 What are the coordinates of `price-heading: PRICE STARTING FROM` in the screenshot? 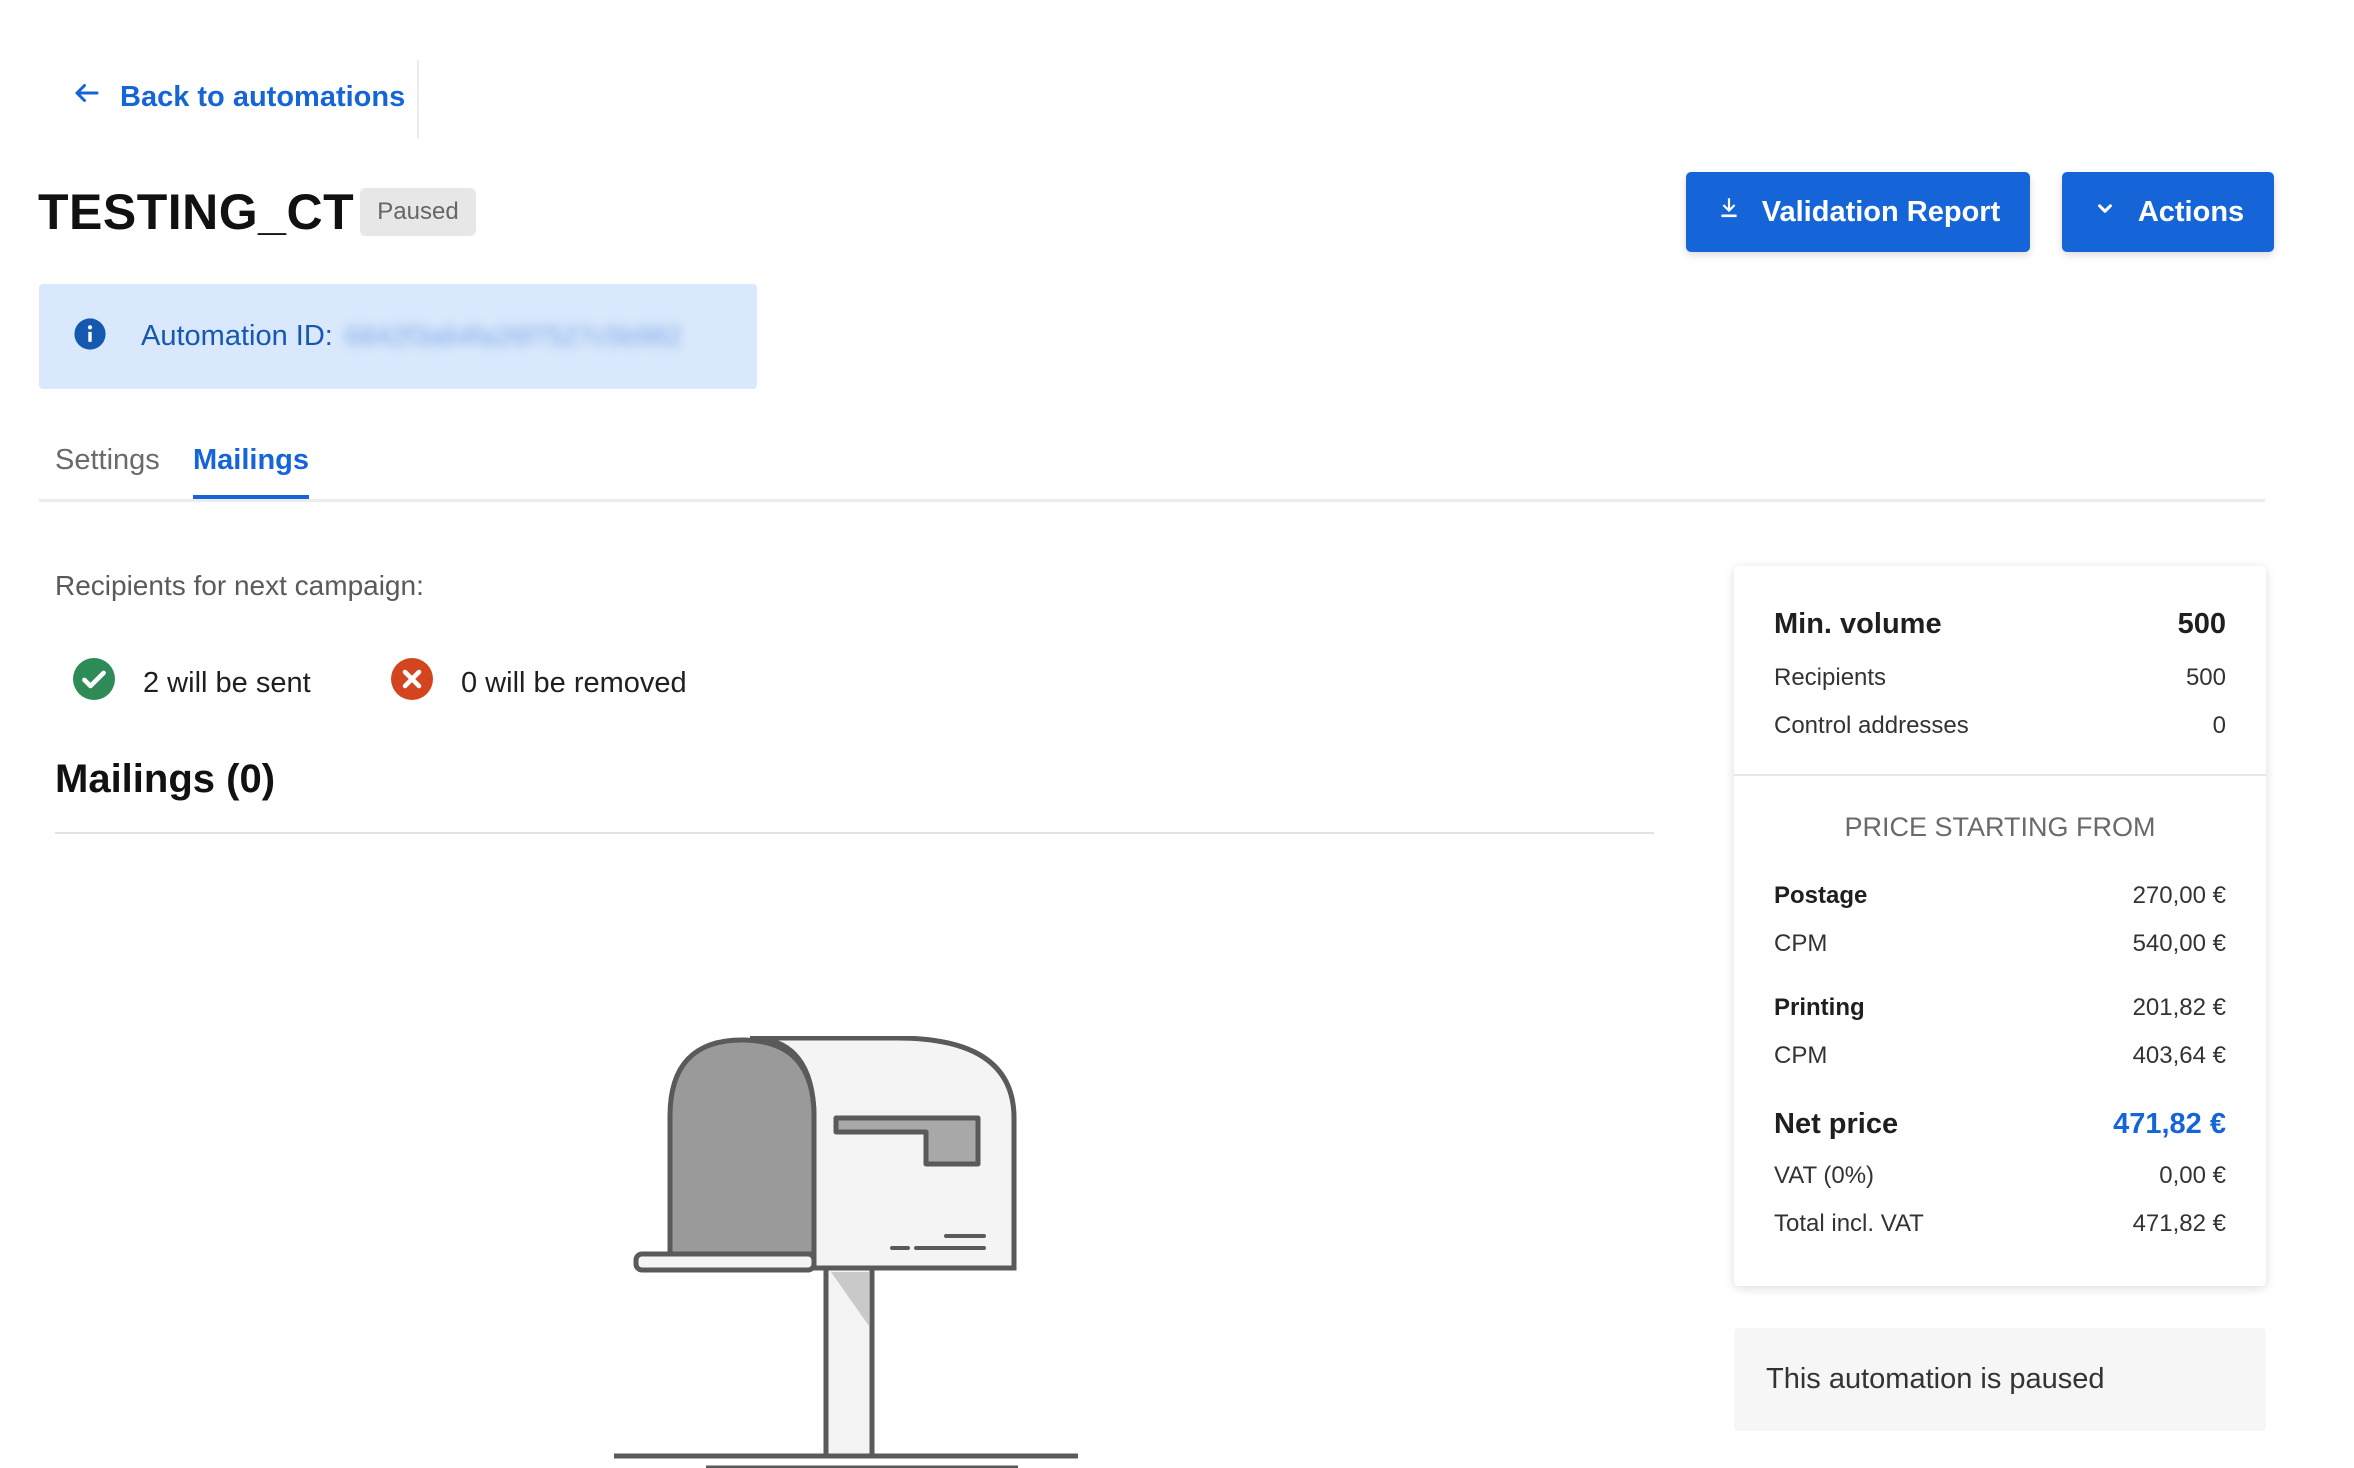 It's located at (2000, 827).